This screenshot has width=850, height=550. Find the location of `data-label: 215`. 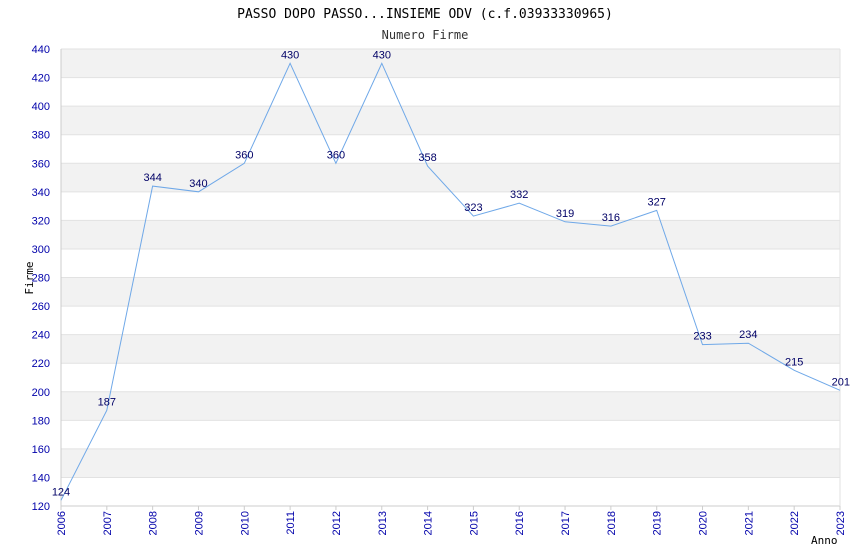

data-label: 215 is located at coordinates (794, 362).